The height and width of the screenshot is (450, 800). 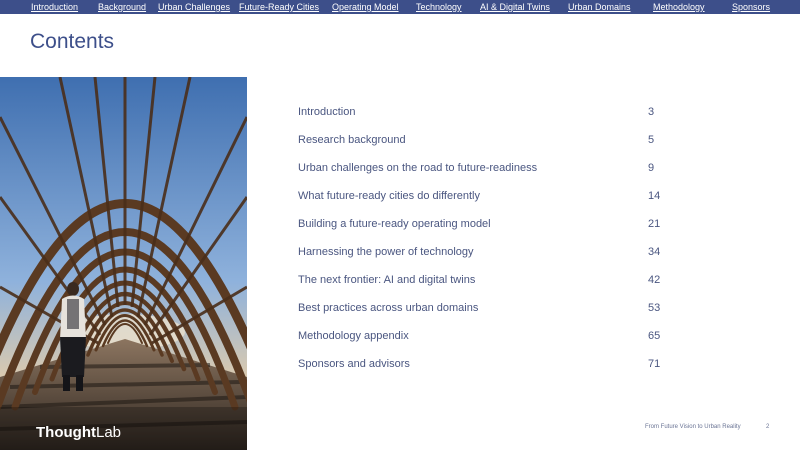 What do you see at coordinates (122, 7) in the screenshot?
I see `nav-link-background: Background` at bounding box center [122, 7].